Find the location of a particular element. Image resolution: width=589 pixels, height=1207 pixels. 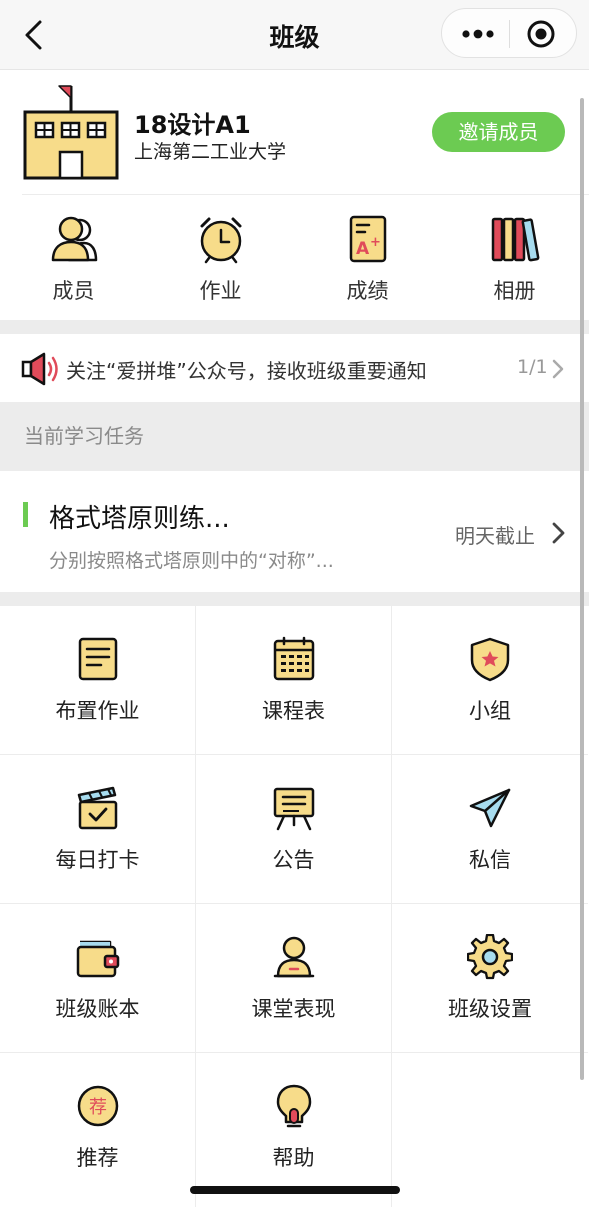

target-circle-icon is located at coordinates (541, 34).